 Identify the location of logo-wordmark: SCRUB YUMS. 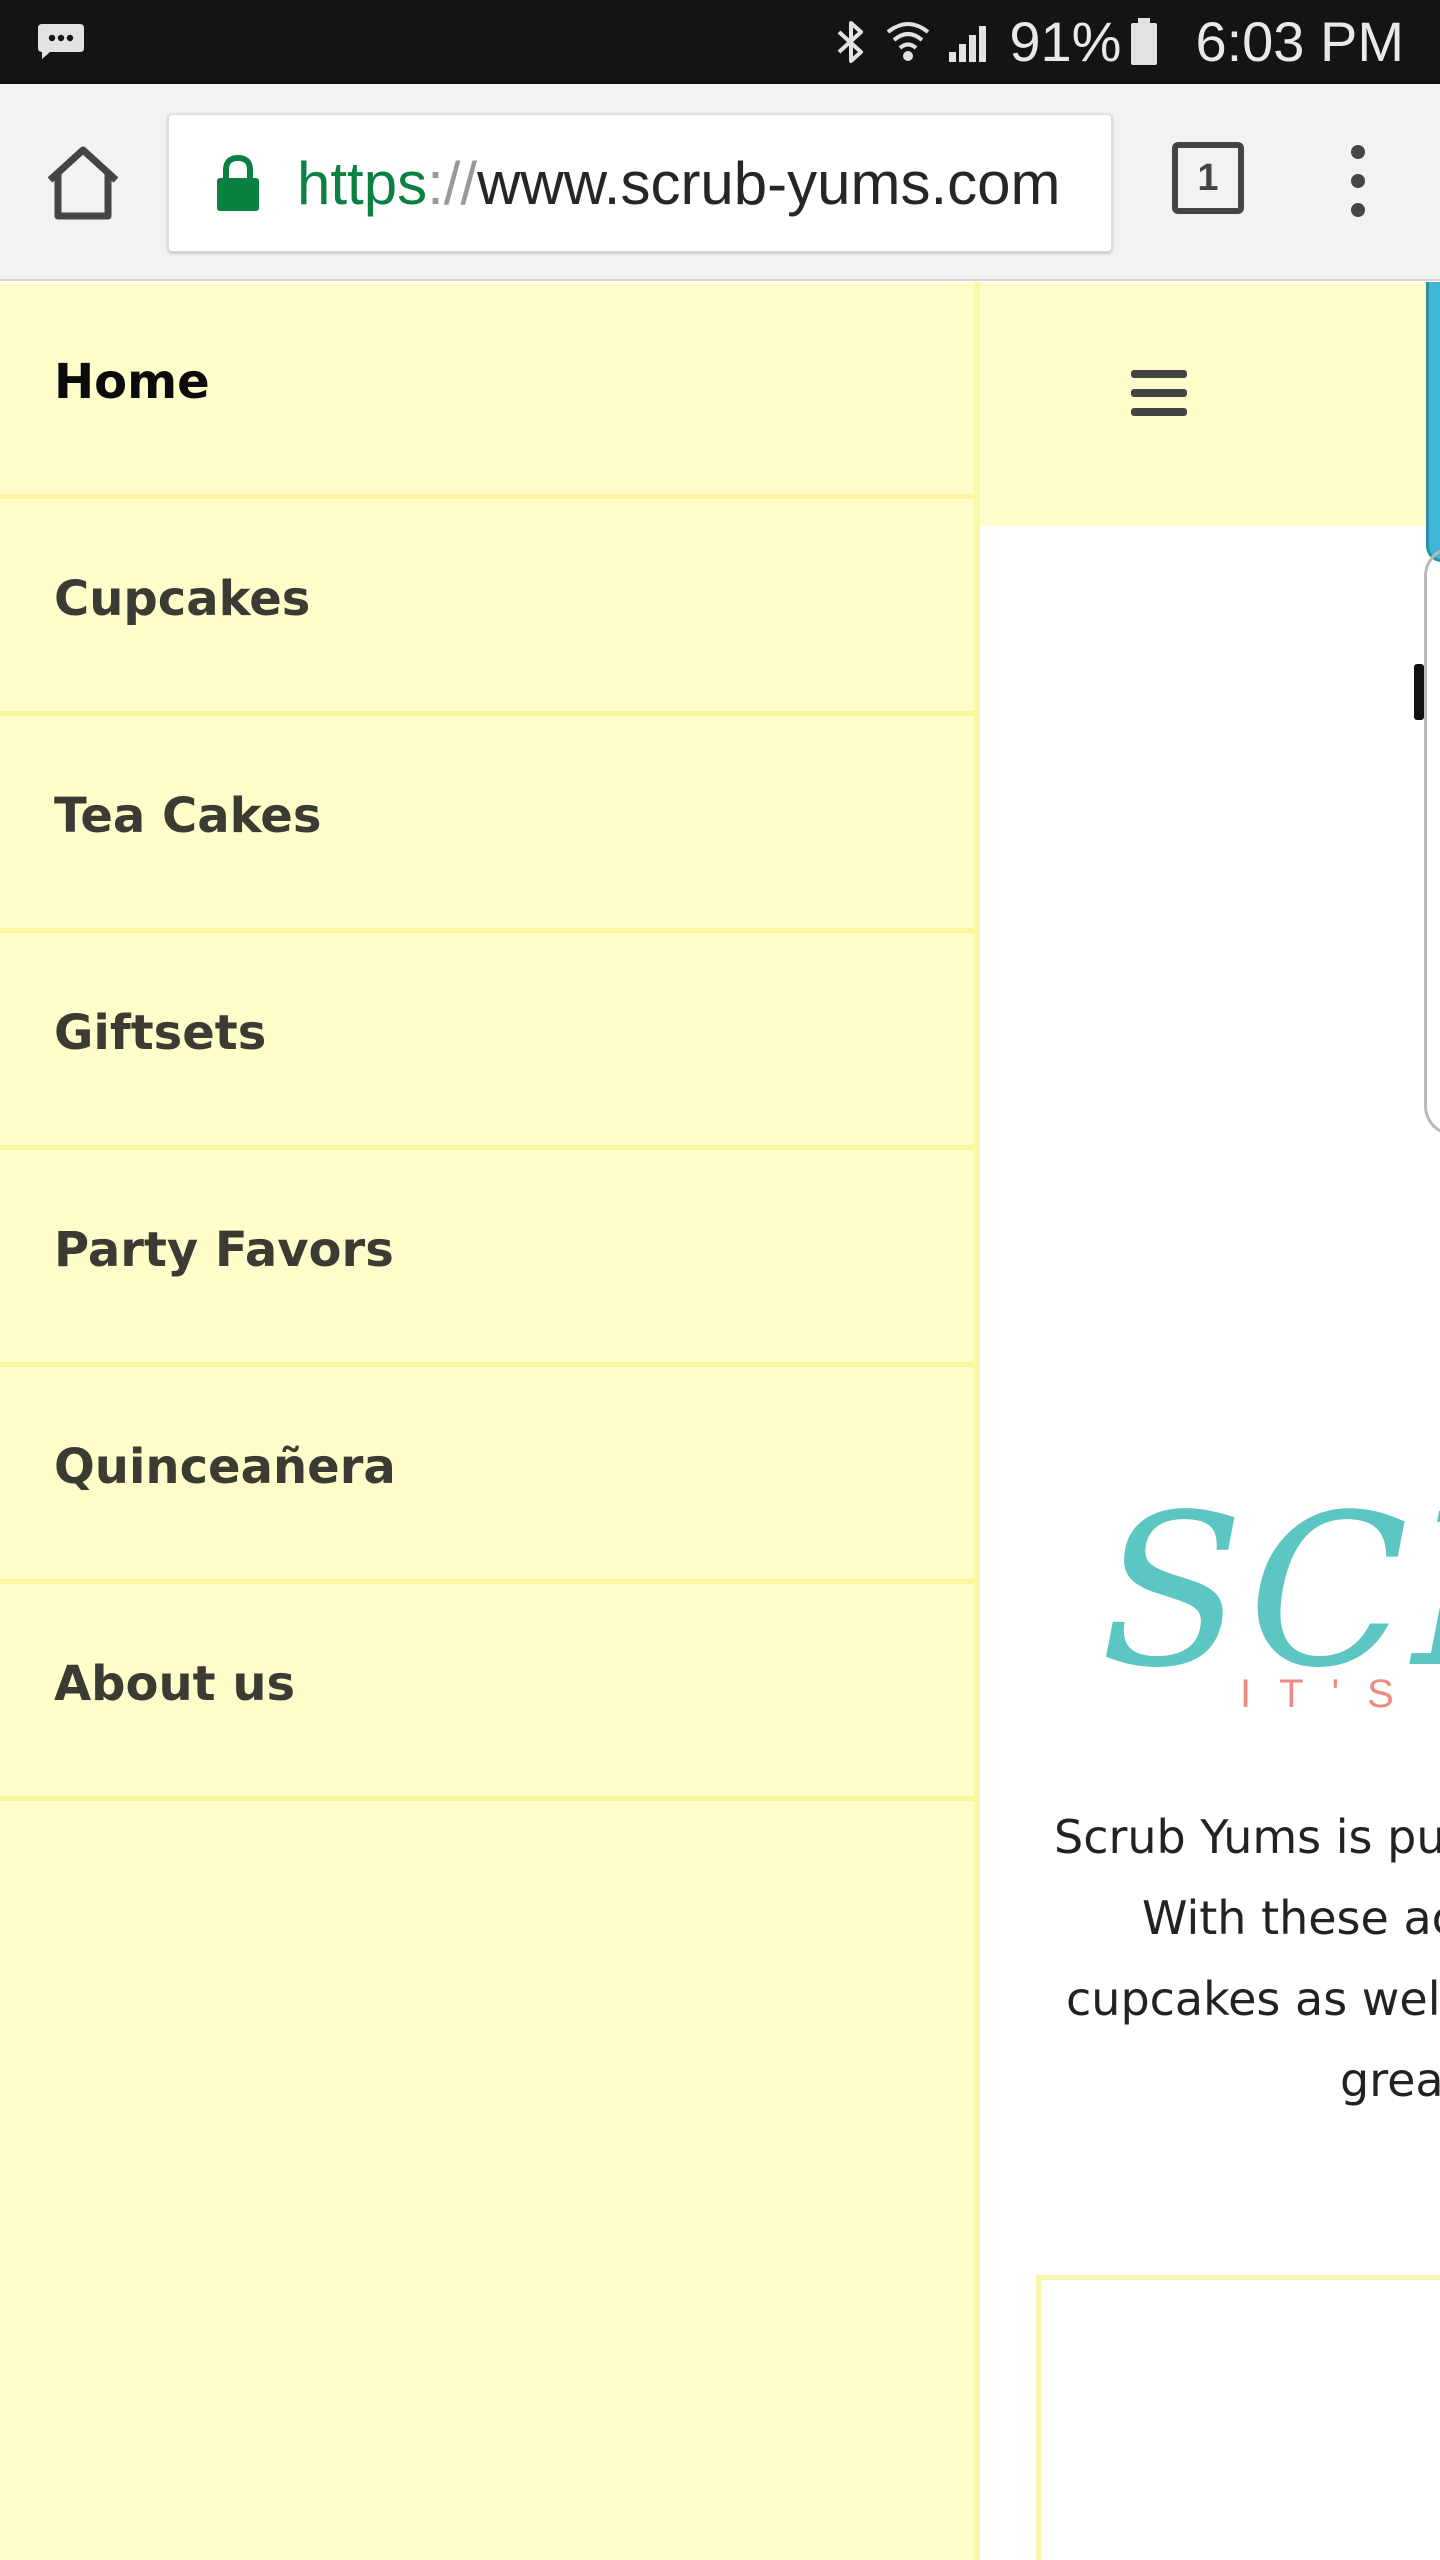
(1270, 1600).